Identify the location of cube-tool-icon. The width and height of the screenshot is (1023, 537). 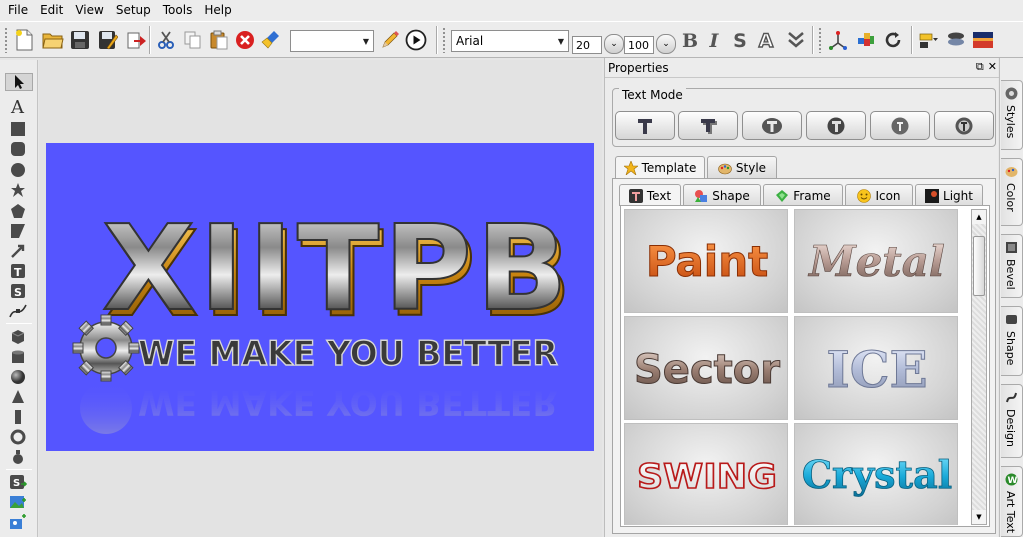
(18, 337).